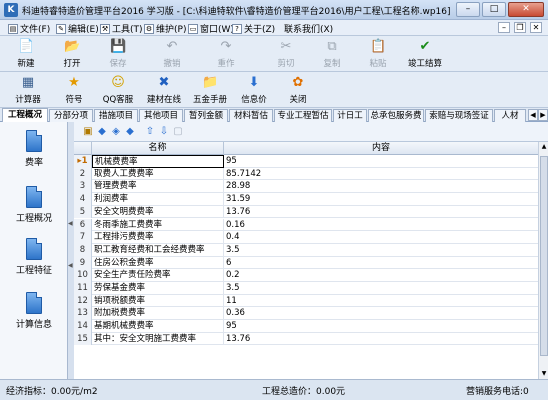 Image resolution: width=548 pixels, height=400 pixels. Describe the element at coordinates (72, 54) in the screenshot. I see `open-button: 📂 打开` at that location.